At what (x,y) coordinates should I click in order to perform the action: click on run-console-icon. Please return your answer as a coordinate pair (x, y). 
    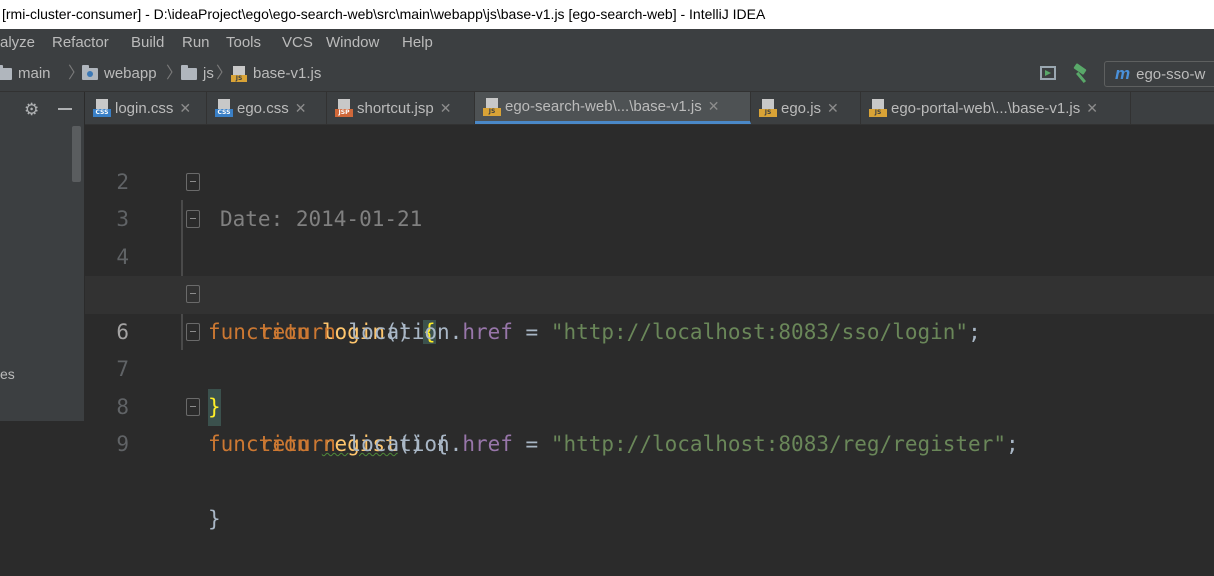
    Looking at the image, I should click on (1048, 73).